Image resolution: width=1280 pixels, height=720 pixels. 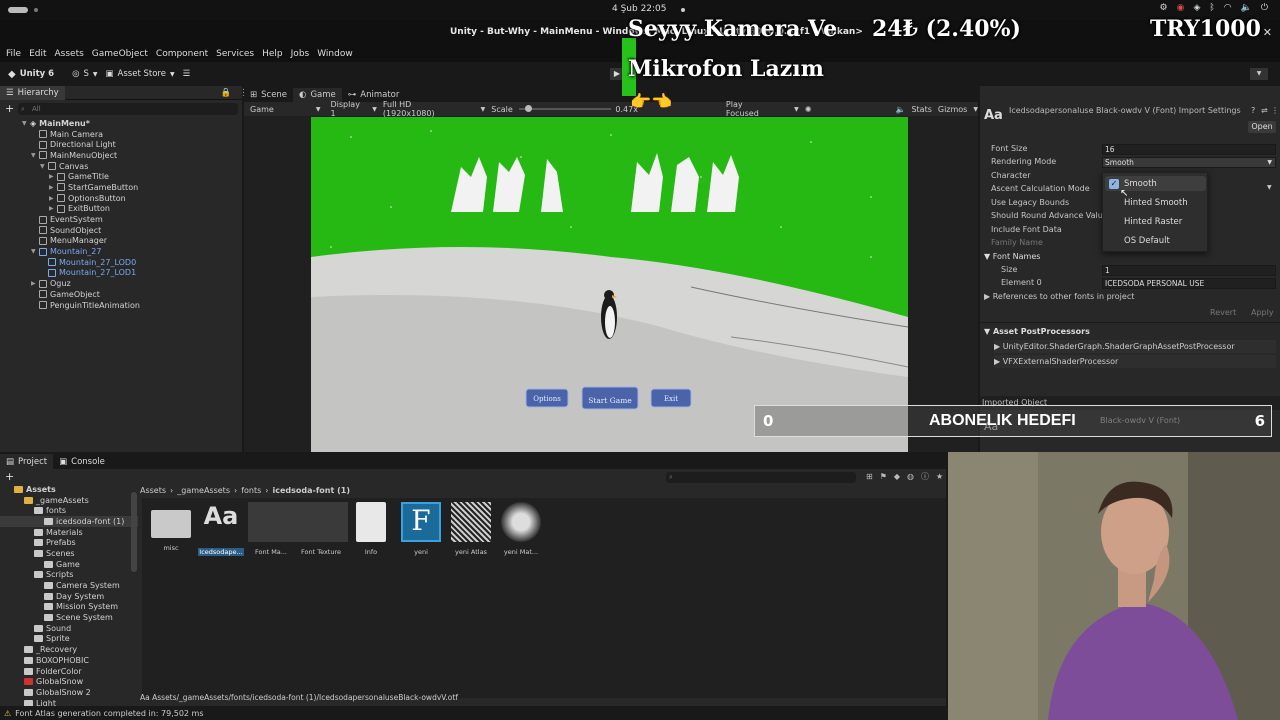 What do you see at coordinates (1135, 361) in the screenshot?
I see `postprocessor-item: ▶ VFXExternalShaderProcessor` at bounding box center [1135, 361].